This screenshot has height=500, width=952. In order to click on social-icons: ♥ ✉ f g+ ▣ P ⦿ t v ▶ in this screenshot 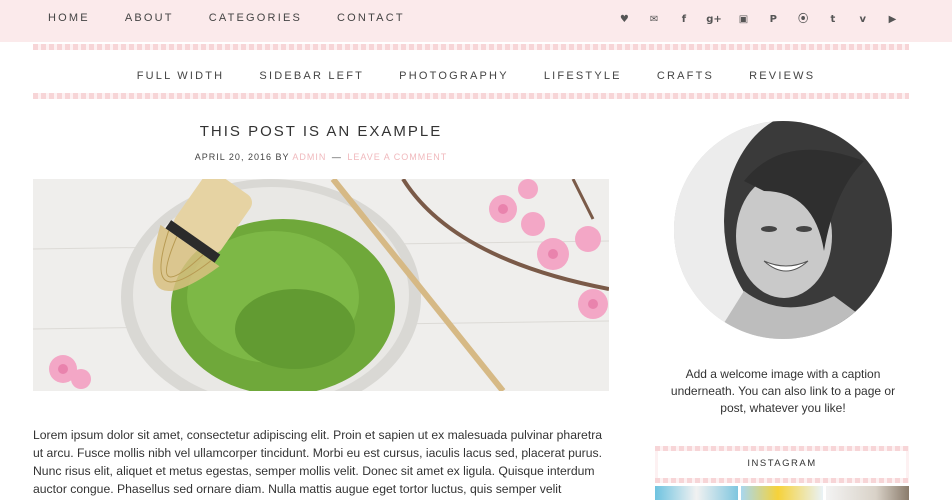, I will do `click(751, 19)`.